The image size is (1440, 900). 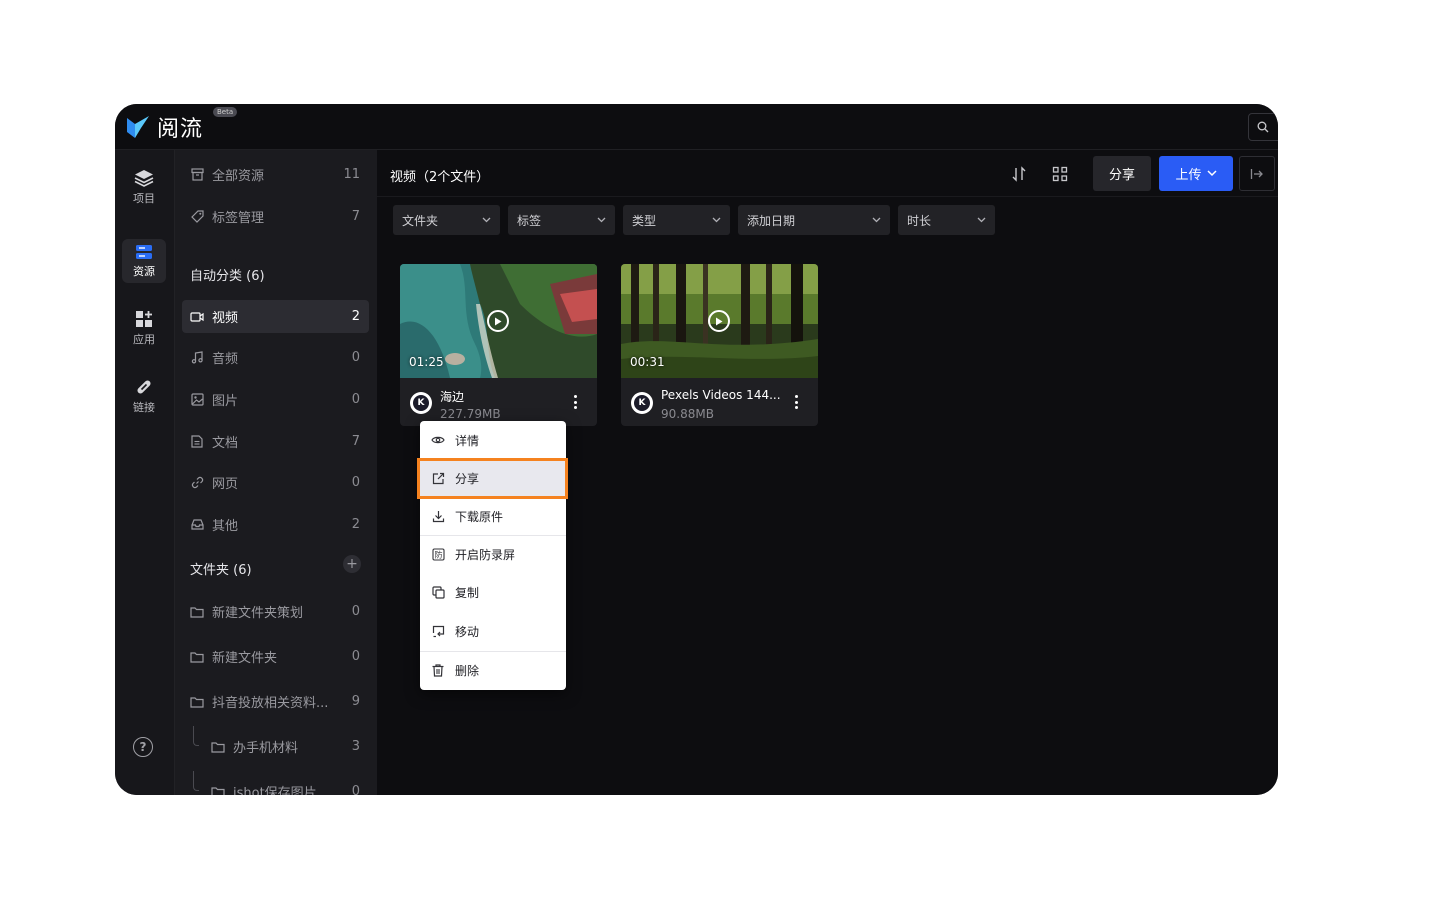 What do you see at coordinates (144, 328) in the screenshot?
I see `nav-item-apps: 应用` at bounding box center [144, 328].